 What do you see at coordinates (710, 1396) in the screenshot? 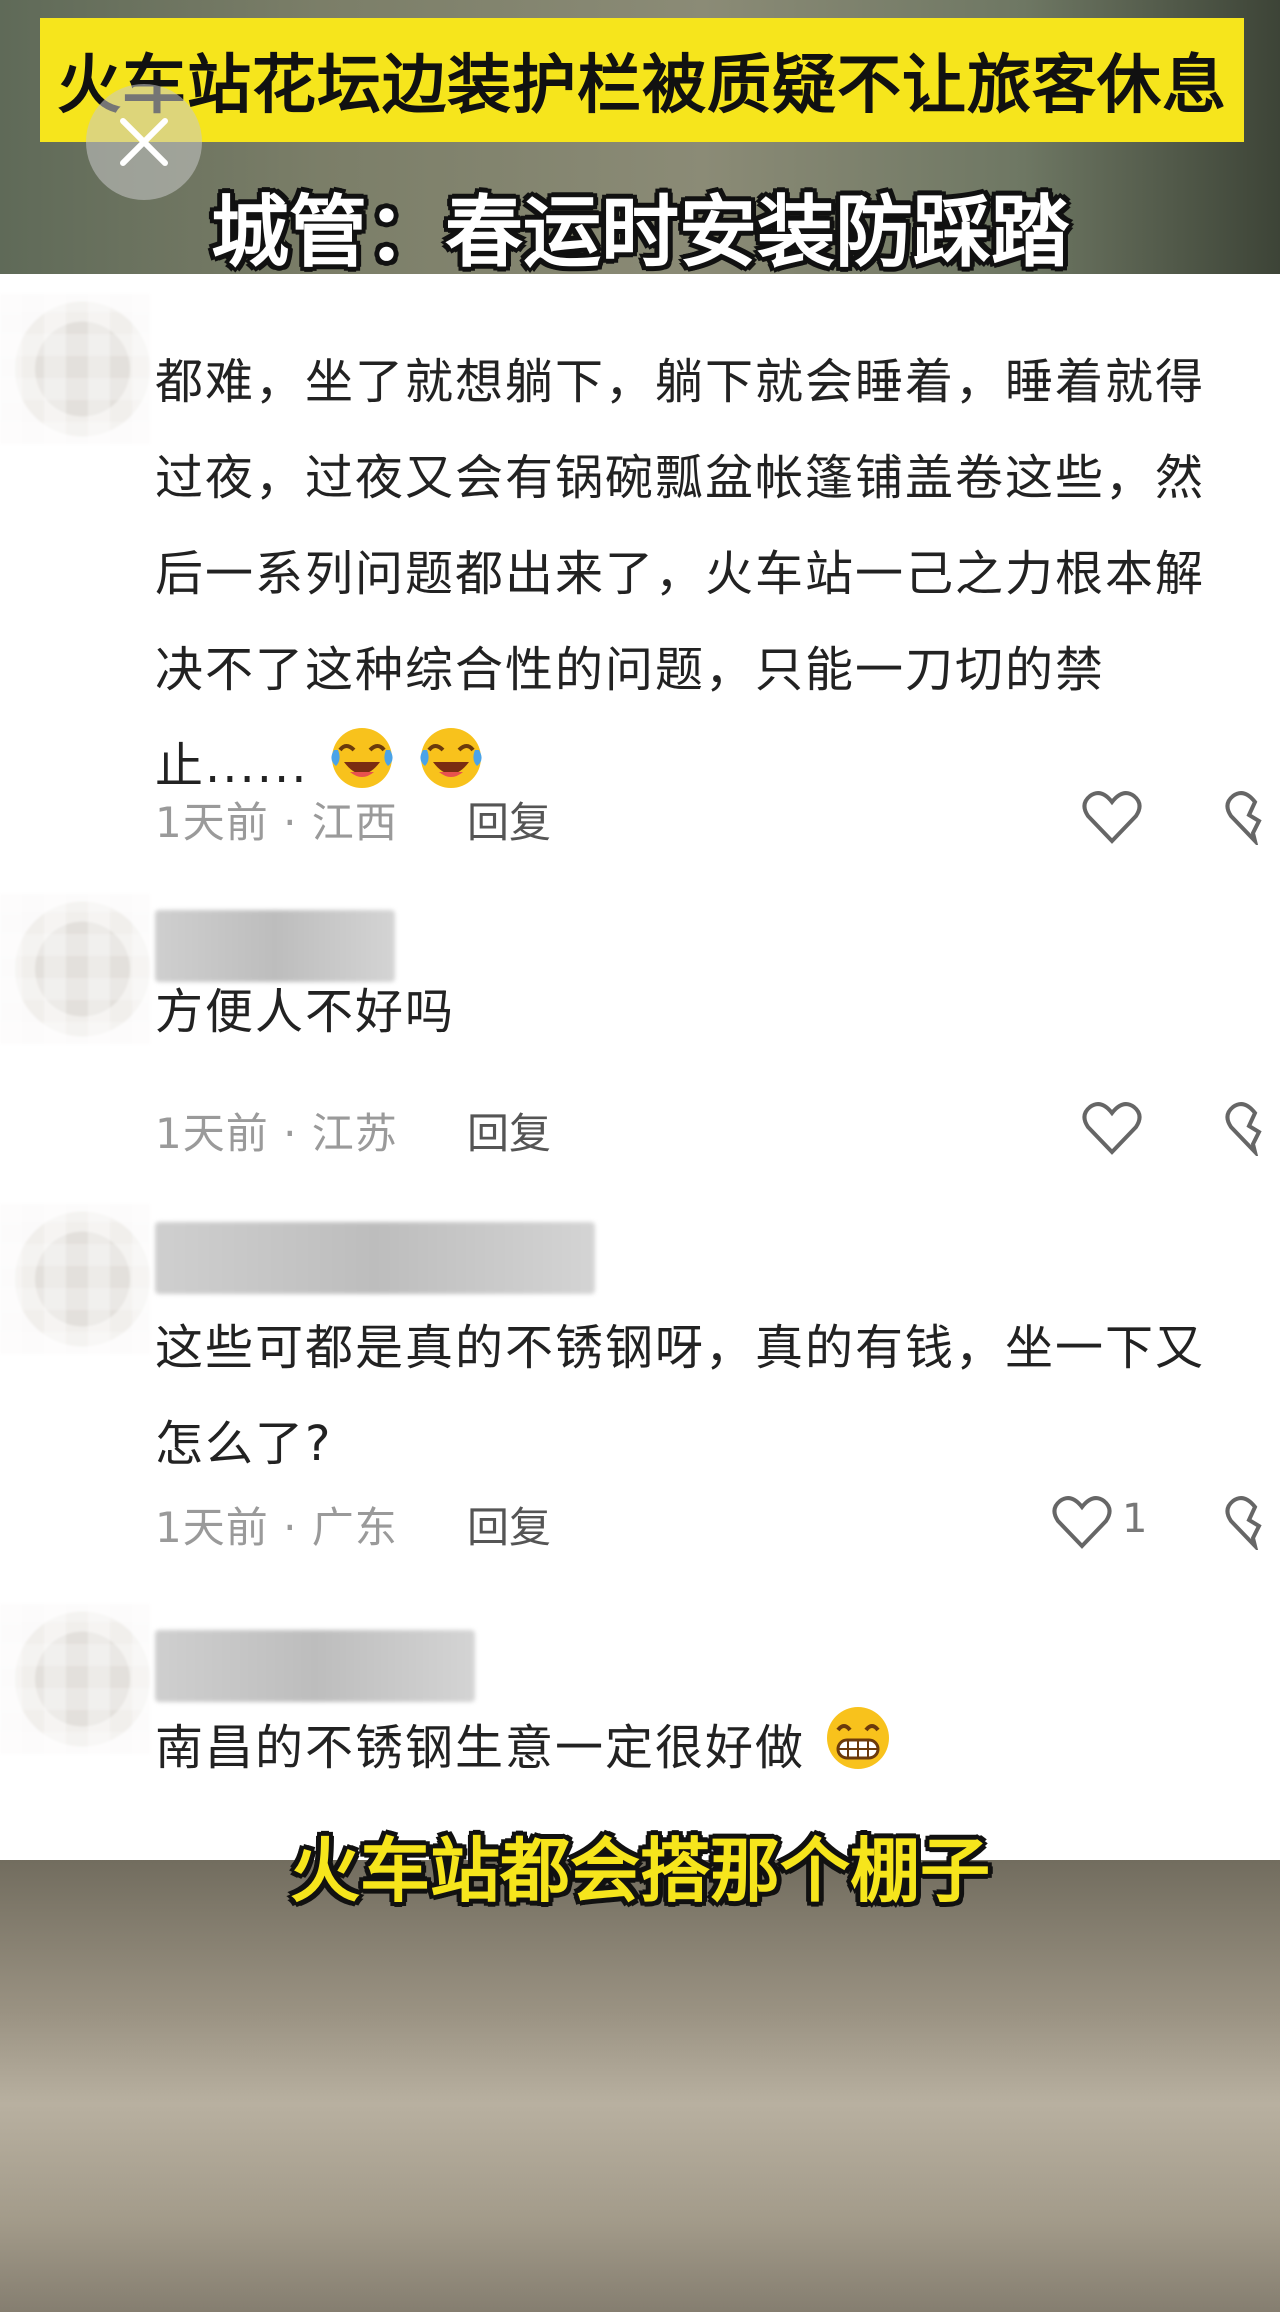
I see `comment-text: 这些可都是真的不锈钢呀，真的有钱，坐一下又 怎么了?` at bounding box center [710, 1396].